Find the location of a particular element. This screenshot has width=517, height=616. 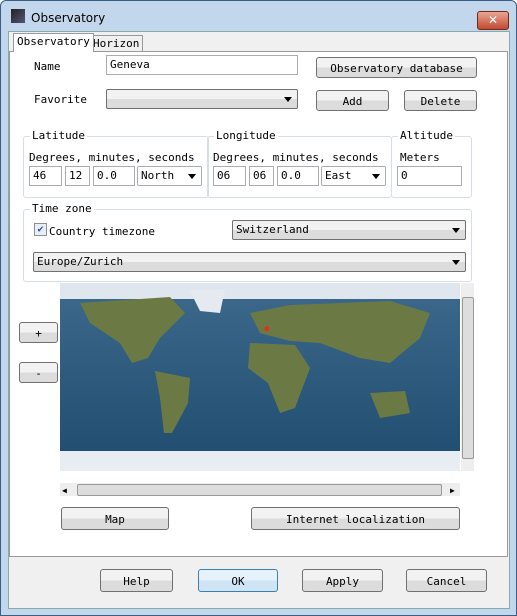

internet-localization-button: Internet localization is located at coordinates (355, 518).